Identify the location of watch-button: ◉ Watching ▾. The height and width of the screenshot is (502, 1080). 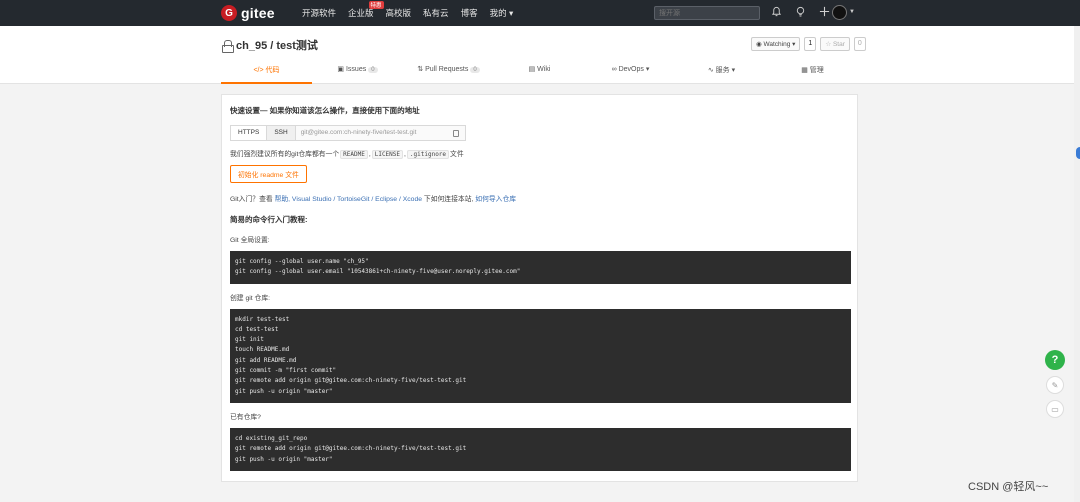
(776, 44).